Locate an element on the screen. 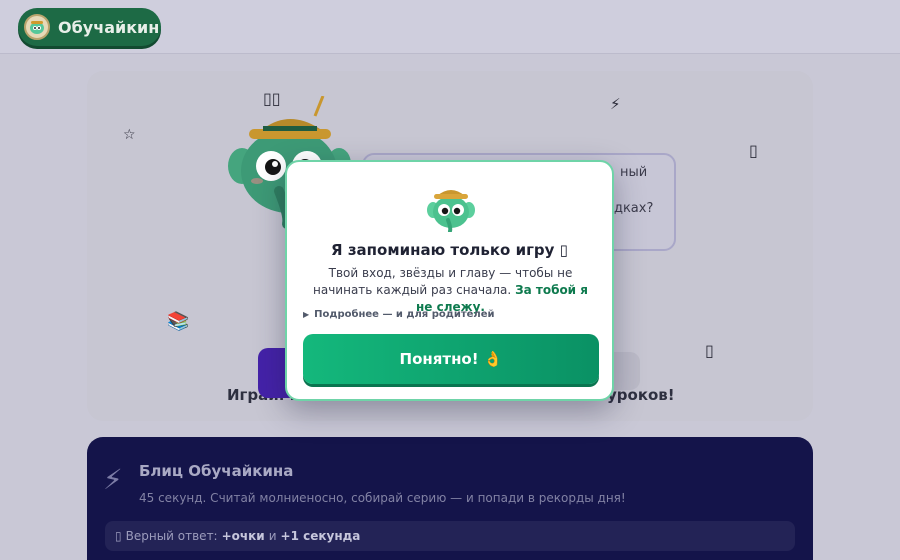 Image resolution: width=900 pixels, height=560 pixels. mascot-logo-icon is located at coordinates (37, 27).